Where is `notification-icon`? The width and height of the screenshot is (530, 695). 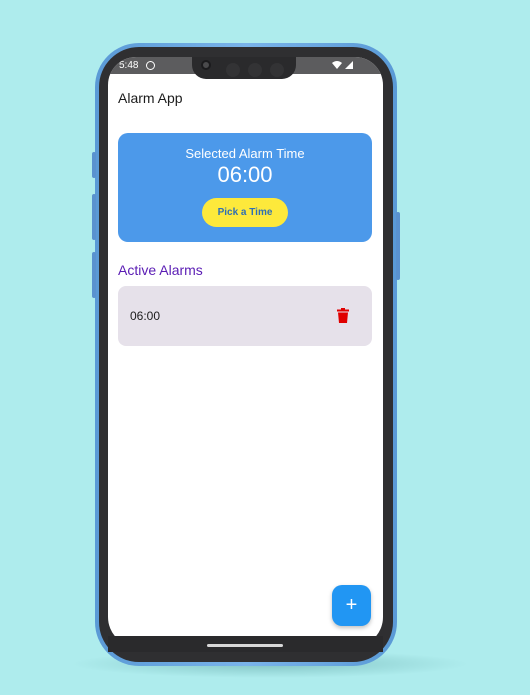 notification-icon is located at coordinates (150, 65).